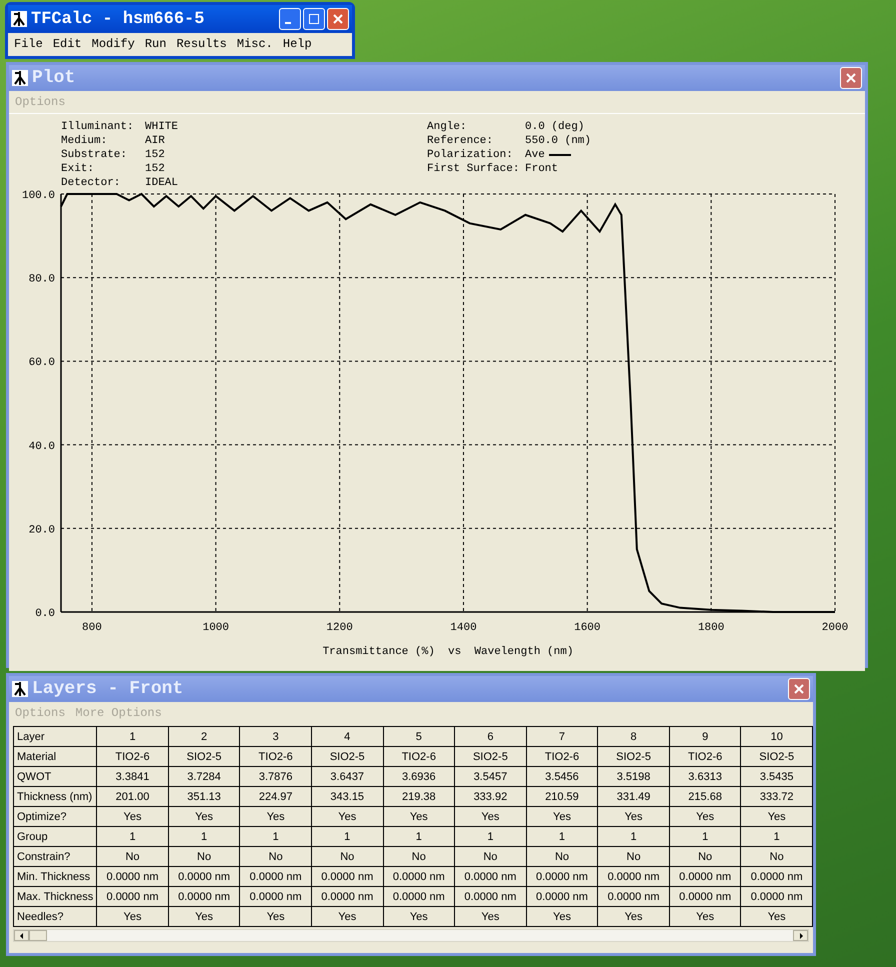  What do you see at coordinates (290, 19) in the screenshot?
I see `minimize-button` at bounding box center [290, 19].